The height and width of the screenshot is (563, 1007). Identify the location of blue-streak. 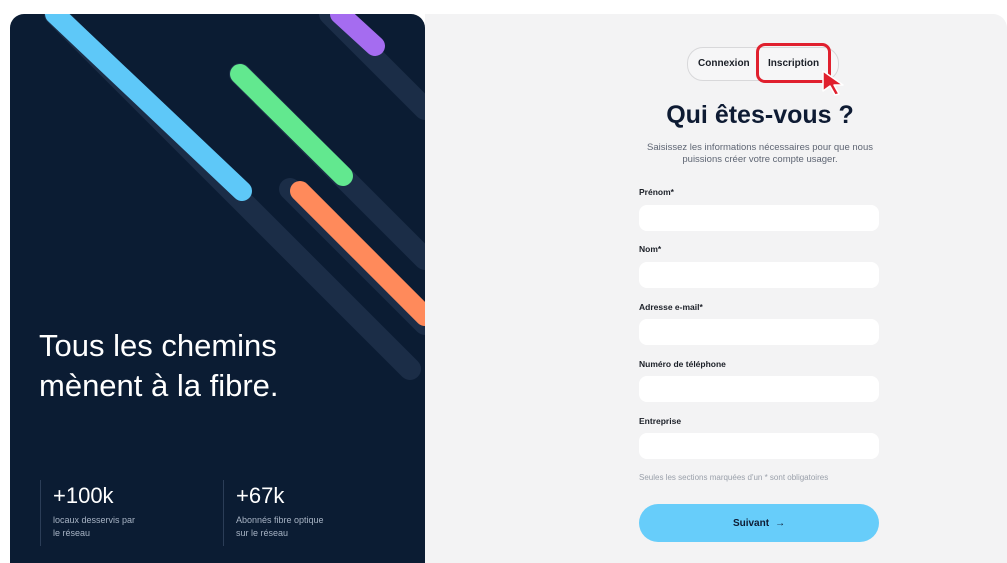
(148, 107).